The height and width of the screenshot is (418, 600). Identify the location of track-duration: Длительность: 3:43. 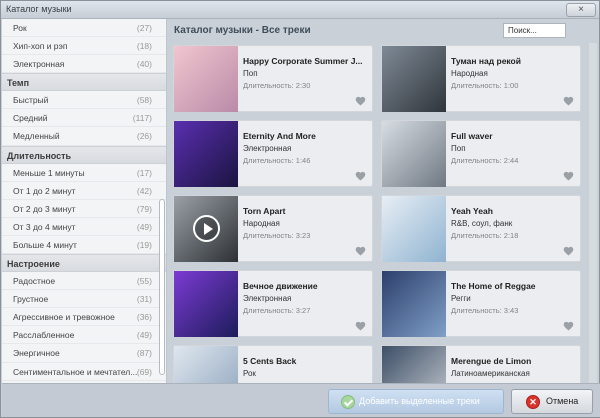
(485, 310).